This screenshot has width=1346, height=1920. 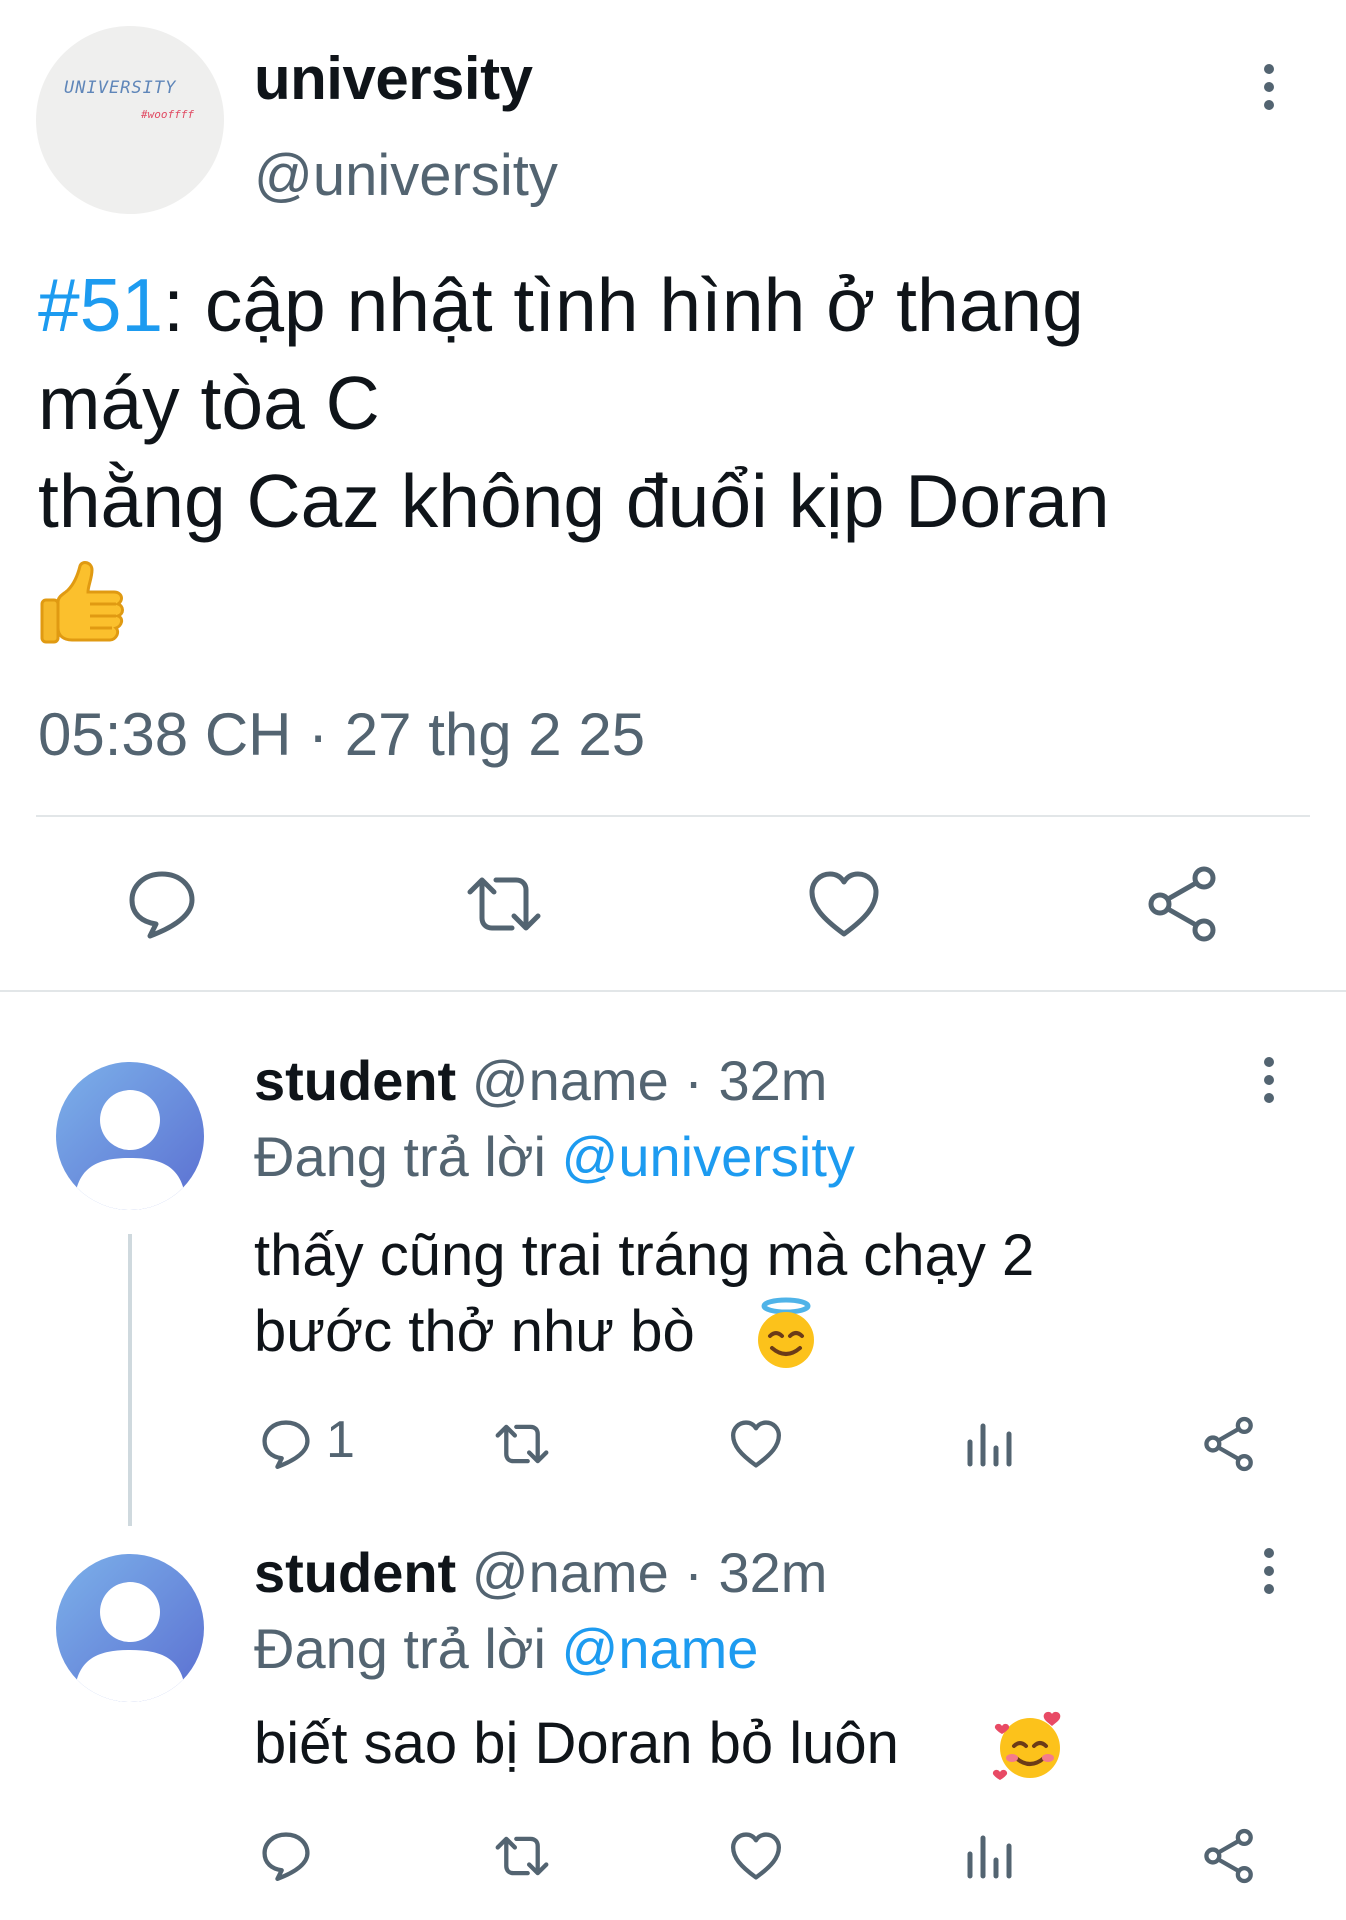 I want to click on smiling-face-with-hearts-emoji-icon, so click(x=1030, y=1746).